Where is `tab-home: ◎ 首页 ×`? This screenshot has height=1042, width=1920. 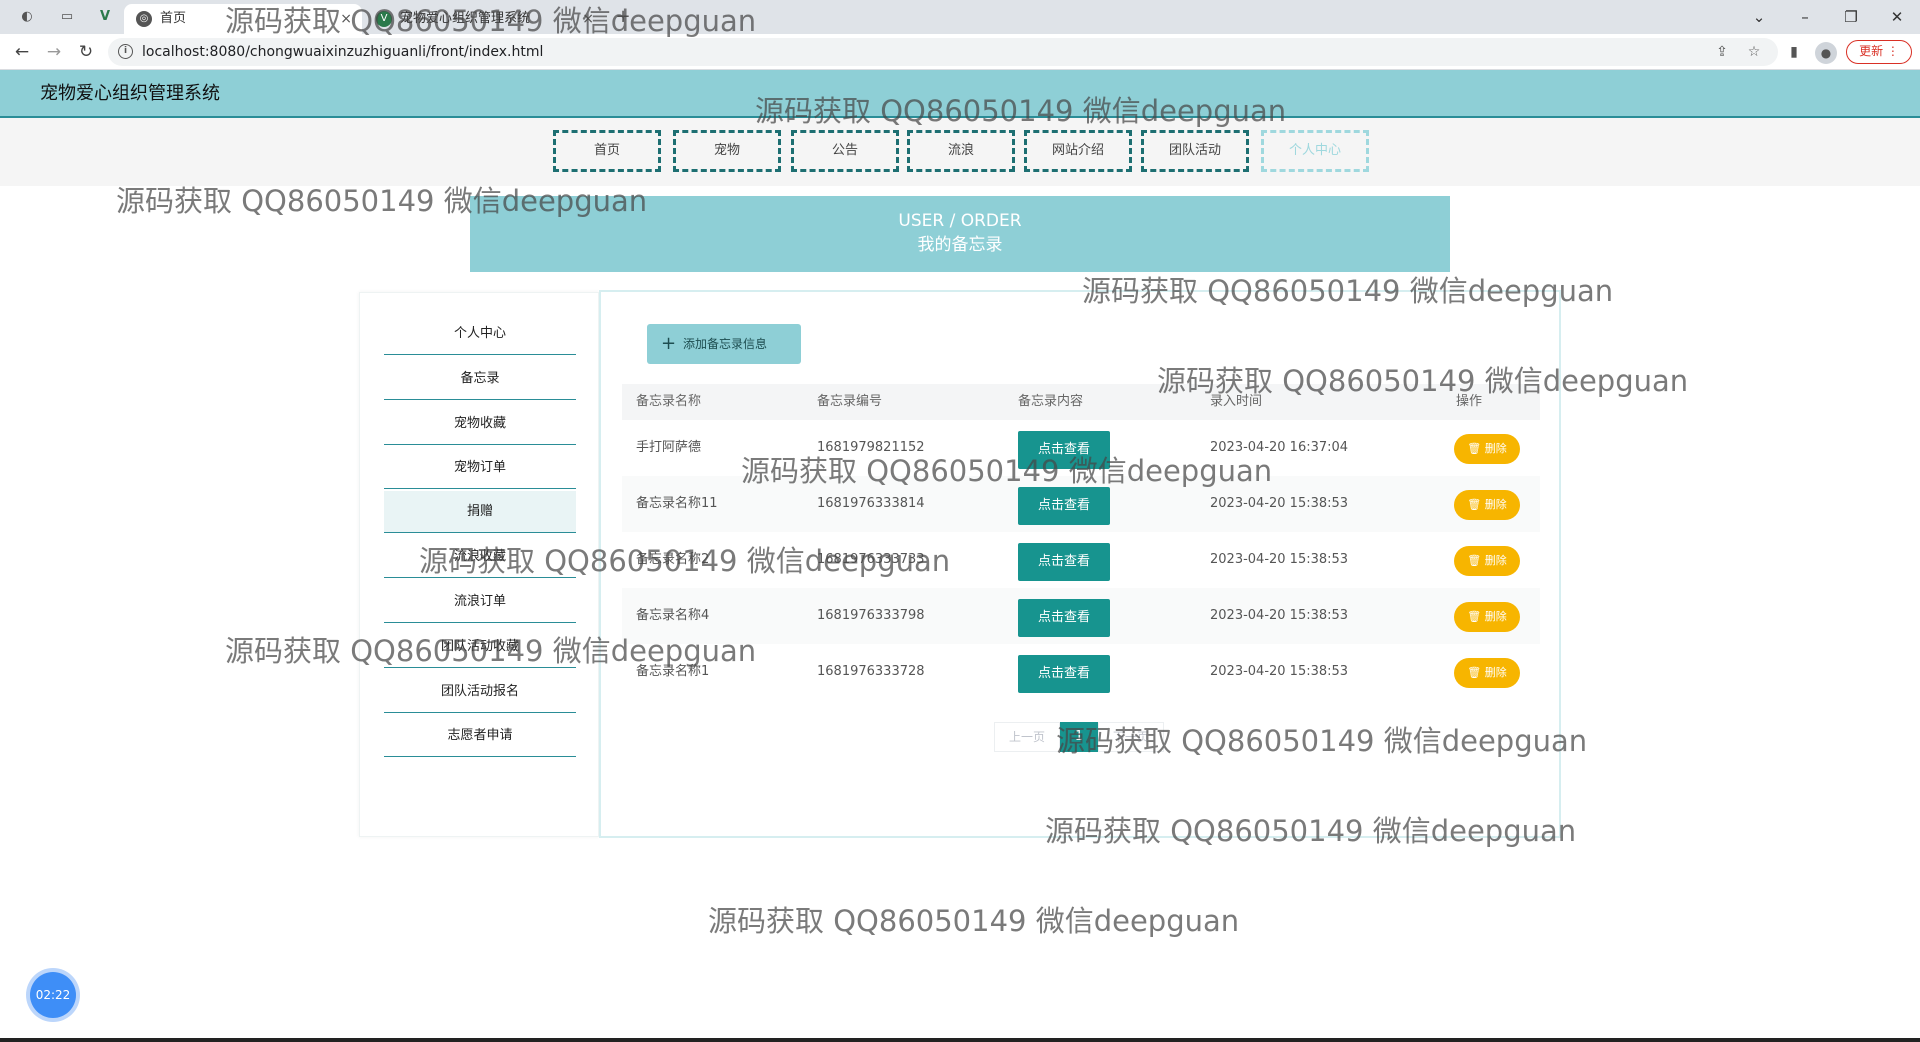 tab-home: ◎ 首页 × is located at coordinates (243, 19).